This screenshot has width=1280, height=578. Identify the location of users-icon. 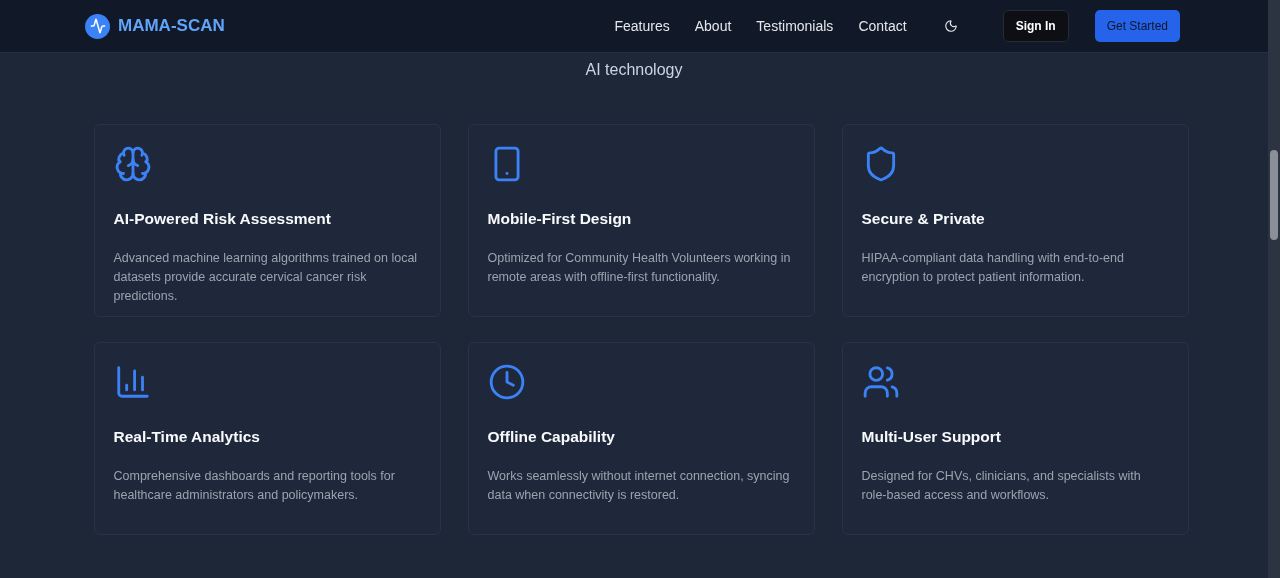
(880, 382).